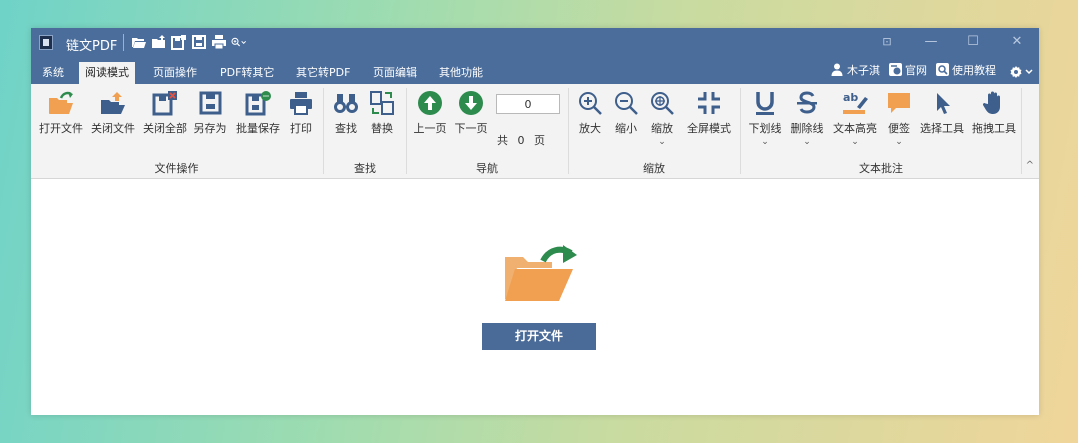 Image resolution: width=1078 pixels, height=443 pixels. What do you see at coordinates (626, 103) in the screenshot?
I see `zoom-out-icon` at bounding box center [626, 103].